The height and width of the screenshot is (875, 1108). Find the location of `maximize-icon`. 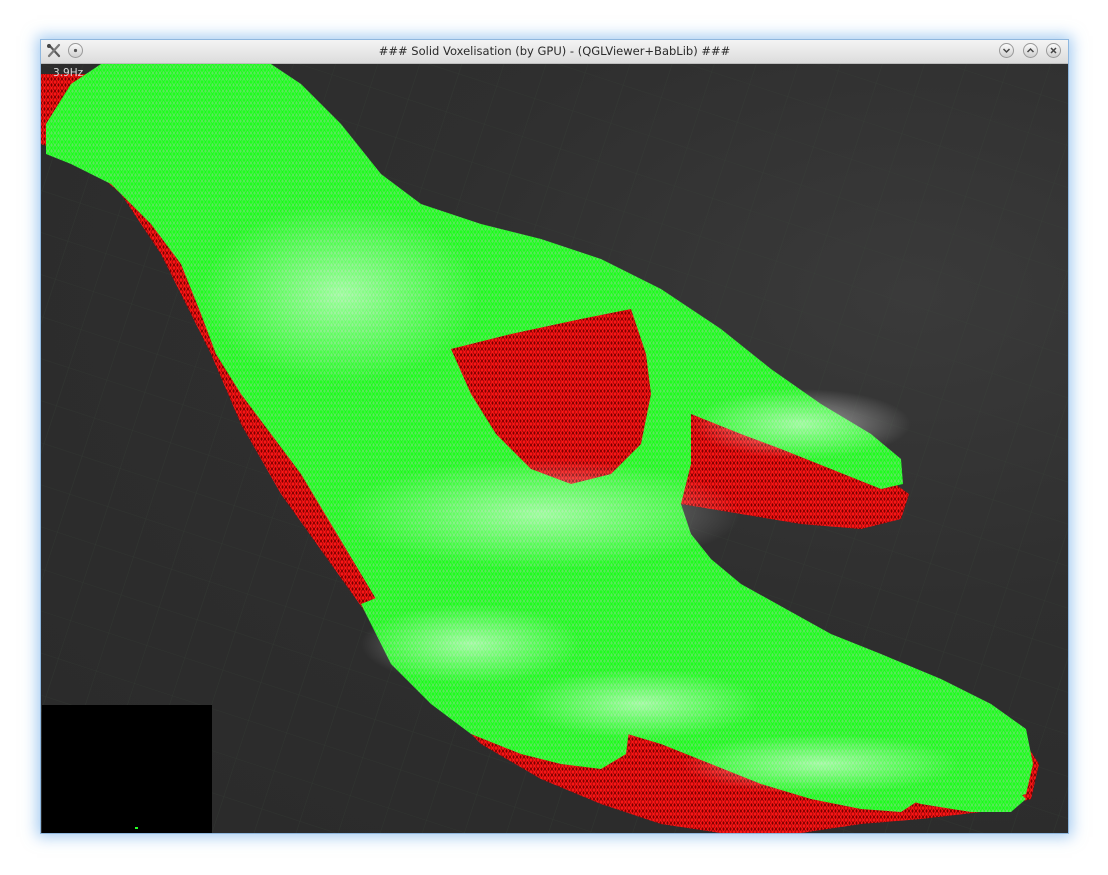

maximize-icon is located at coordinates (1030, 50).